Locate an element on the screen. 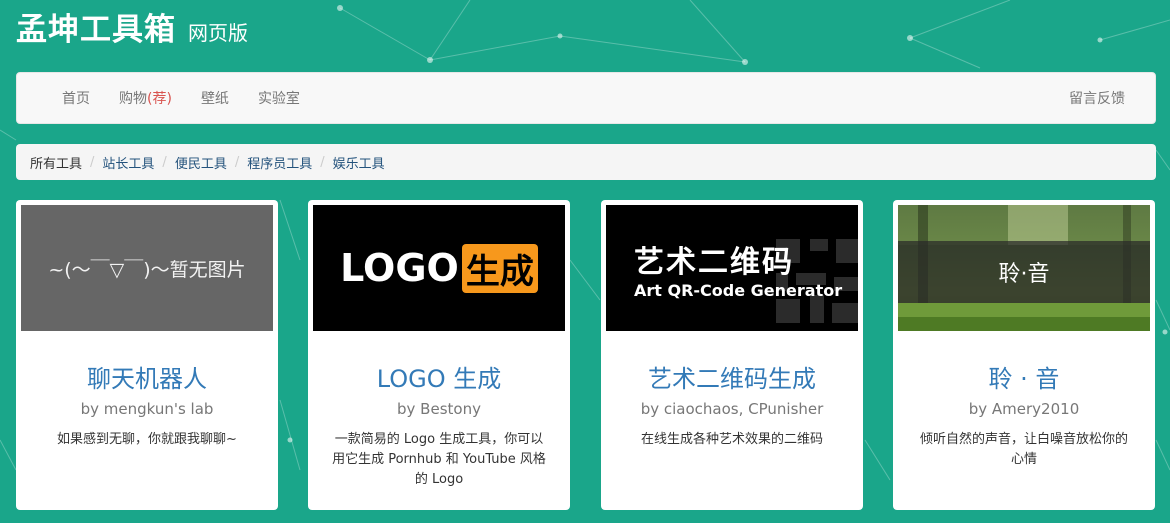  card-title: 聆 · 音 is located at coordinates (1024, 376).